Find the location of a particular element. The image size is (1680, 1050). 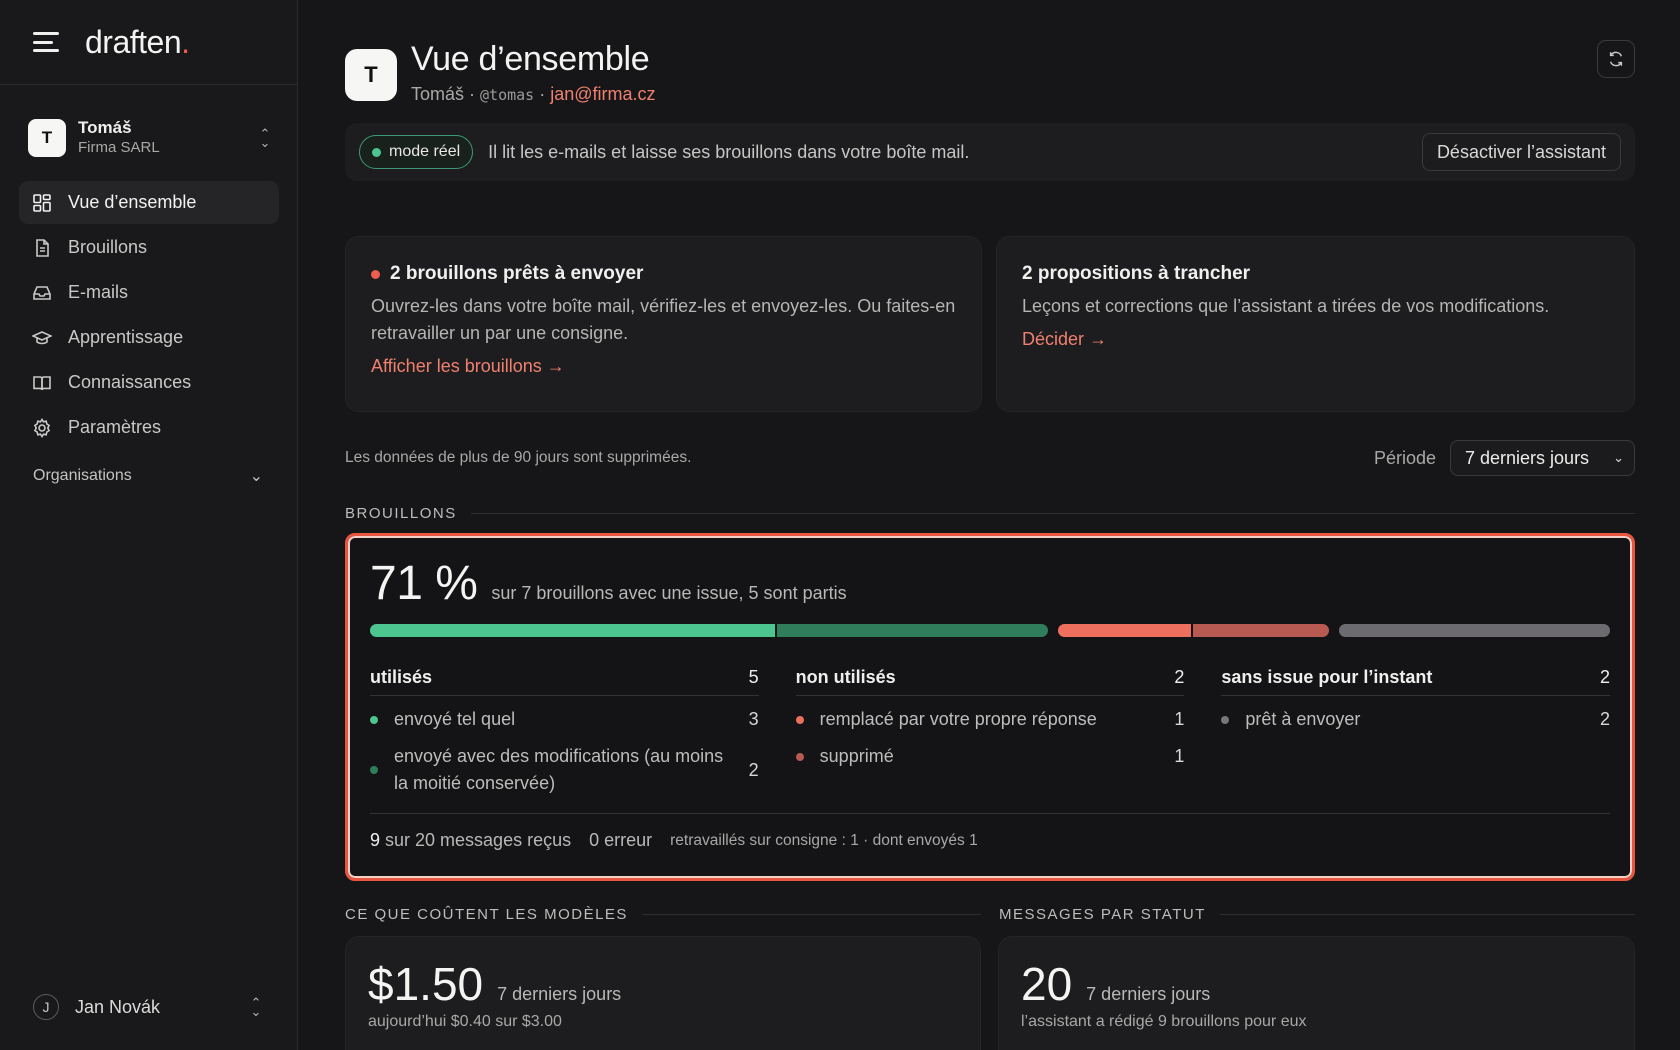

sidebar-item-knowledge: Connaissances is located at coordinates (149, 382).